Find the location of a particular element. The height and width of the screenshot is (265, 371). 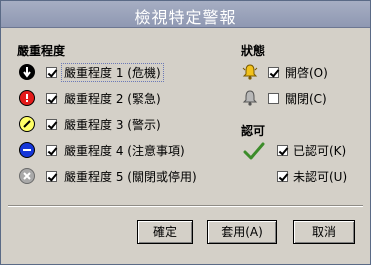

title-bar: 檢視特定警報 is located at coordinates (185, 14).